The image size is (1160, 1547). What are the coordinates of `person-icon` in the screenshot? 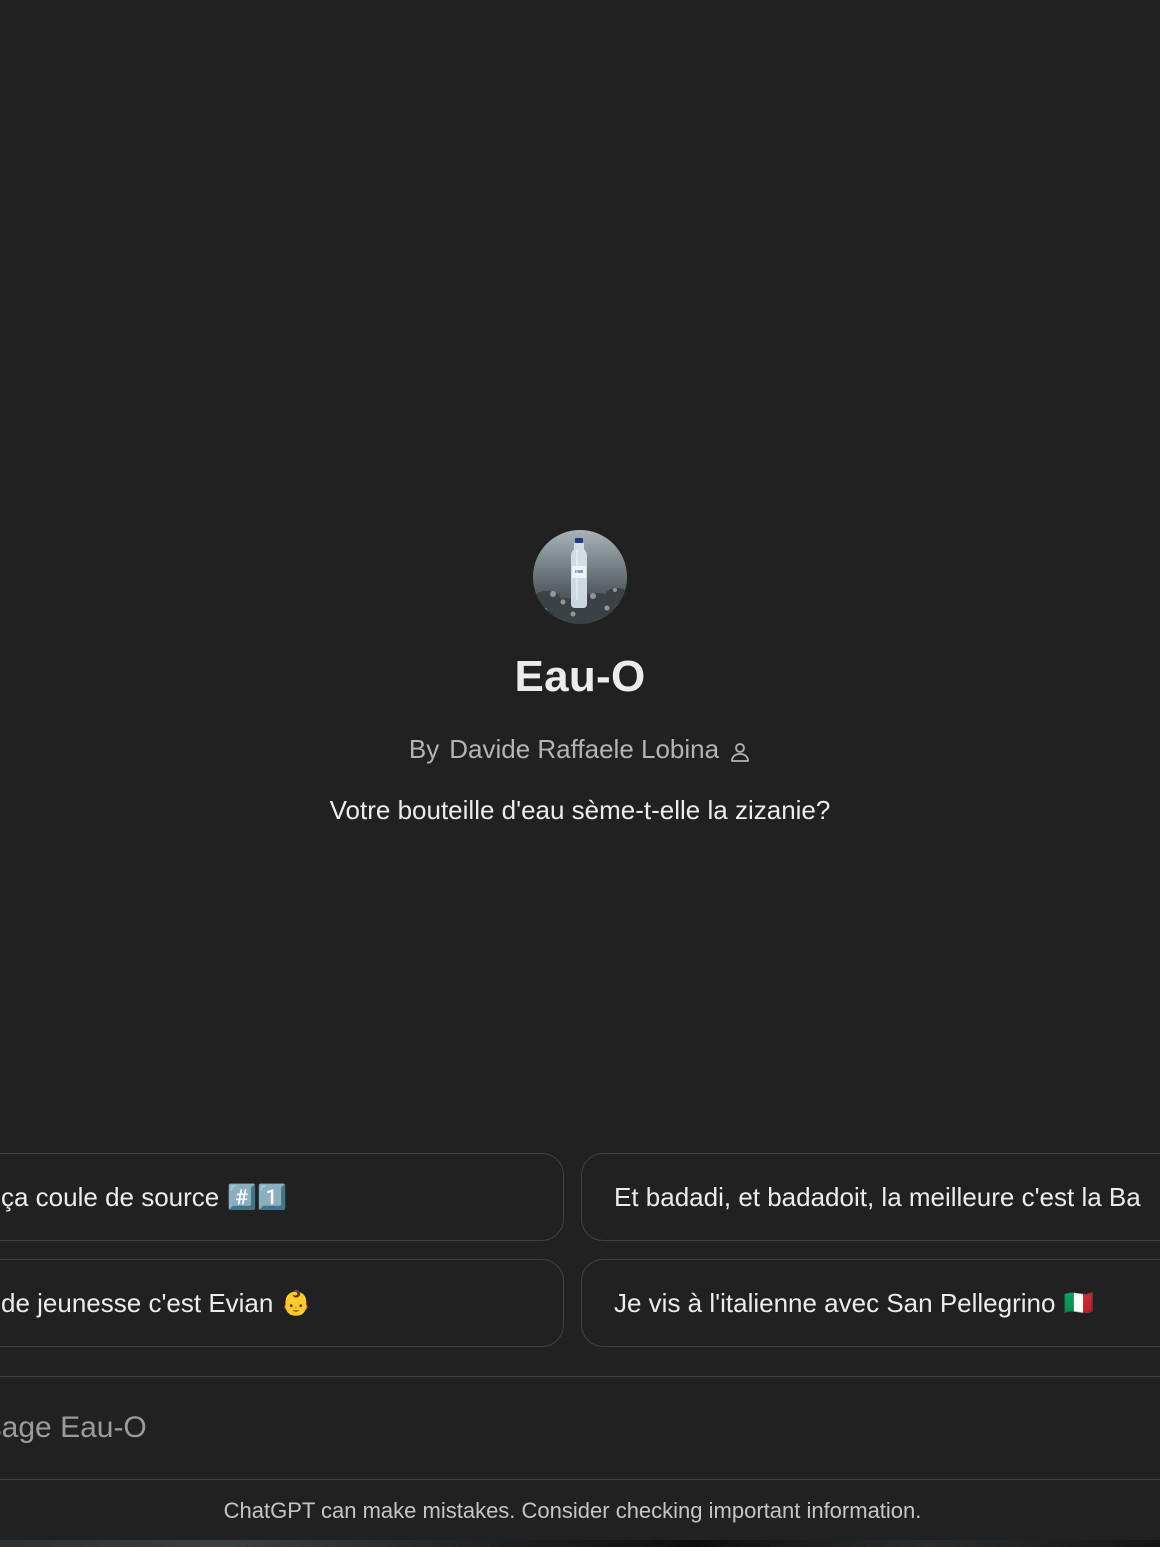 It's located at (740, 750).